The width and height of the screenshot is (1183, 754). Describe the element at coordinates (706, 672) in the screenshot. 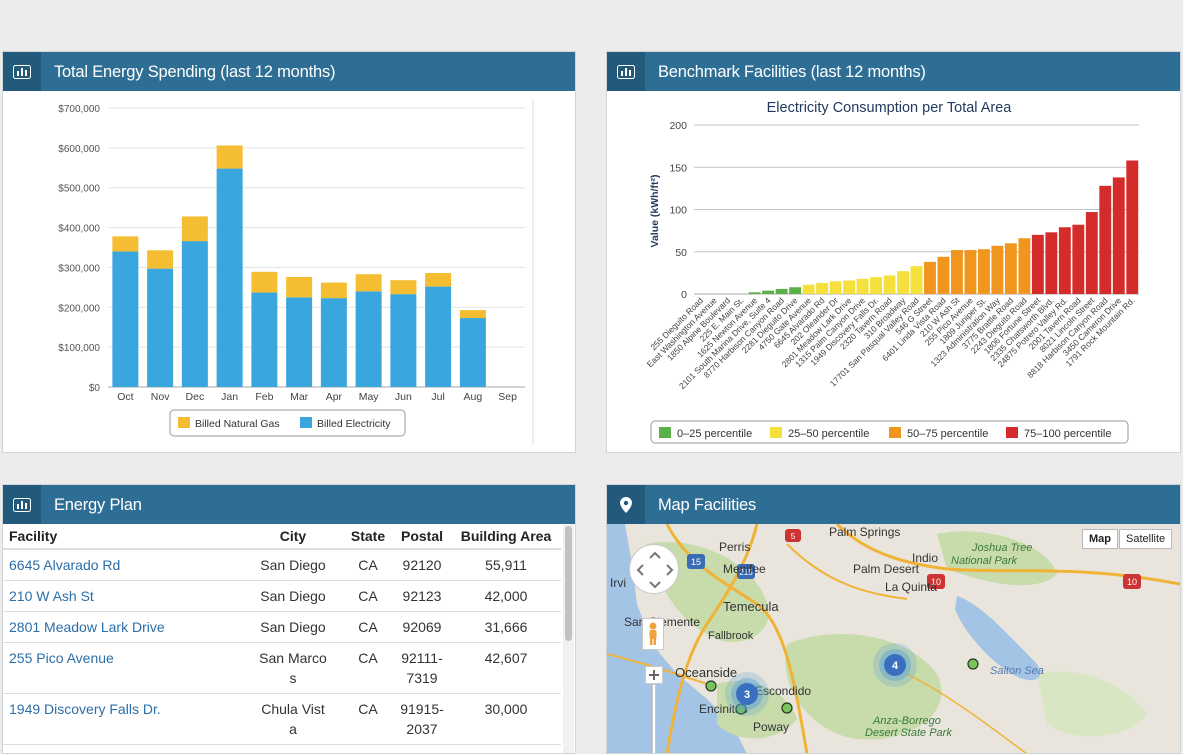

I see `place-label: Oceanside` at that location.